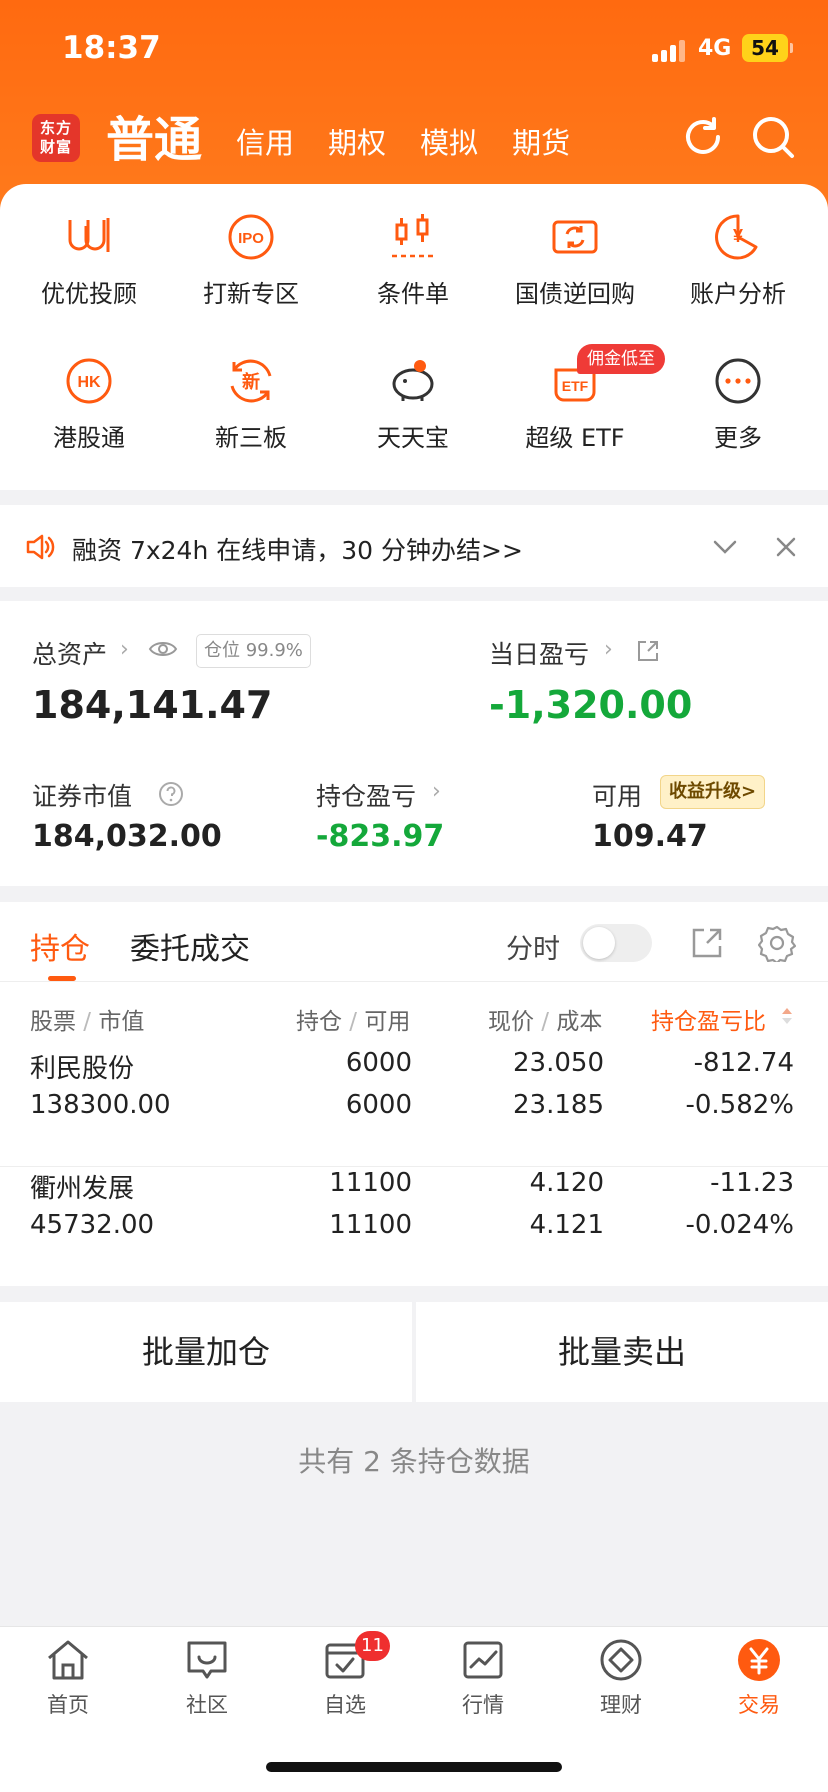 Image resolution: width=828 pixels, height=1792 pixels. Describe the element at coordinates (69, 653) in the screenshot. I see `total-assets-label: 总资产` at that location.